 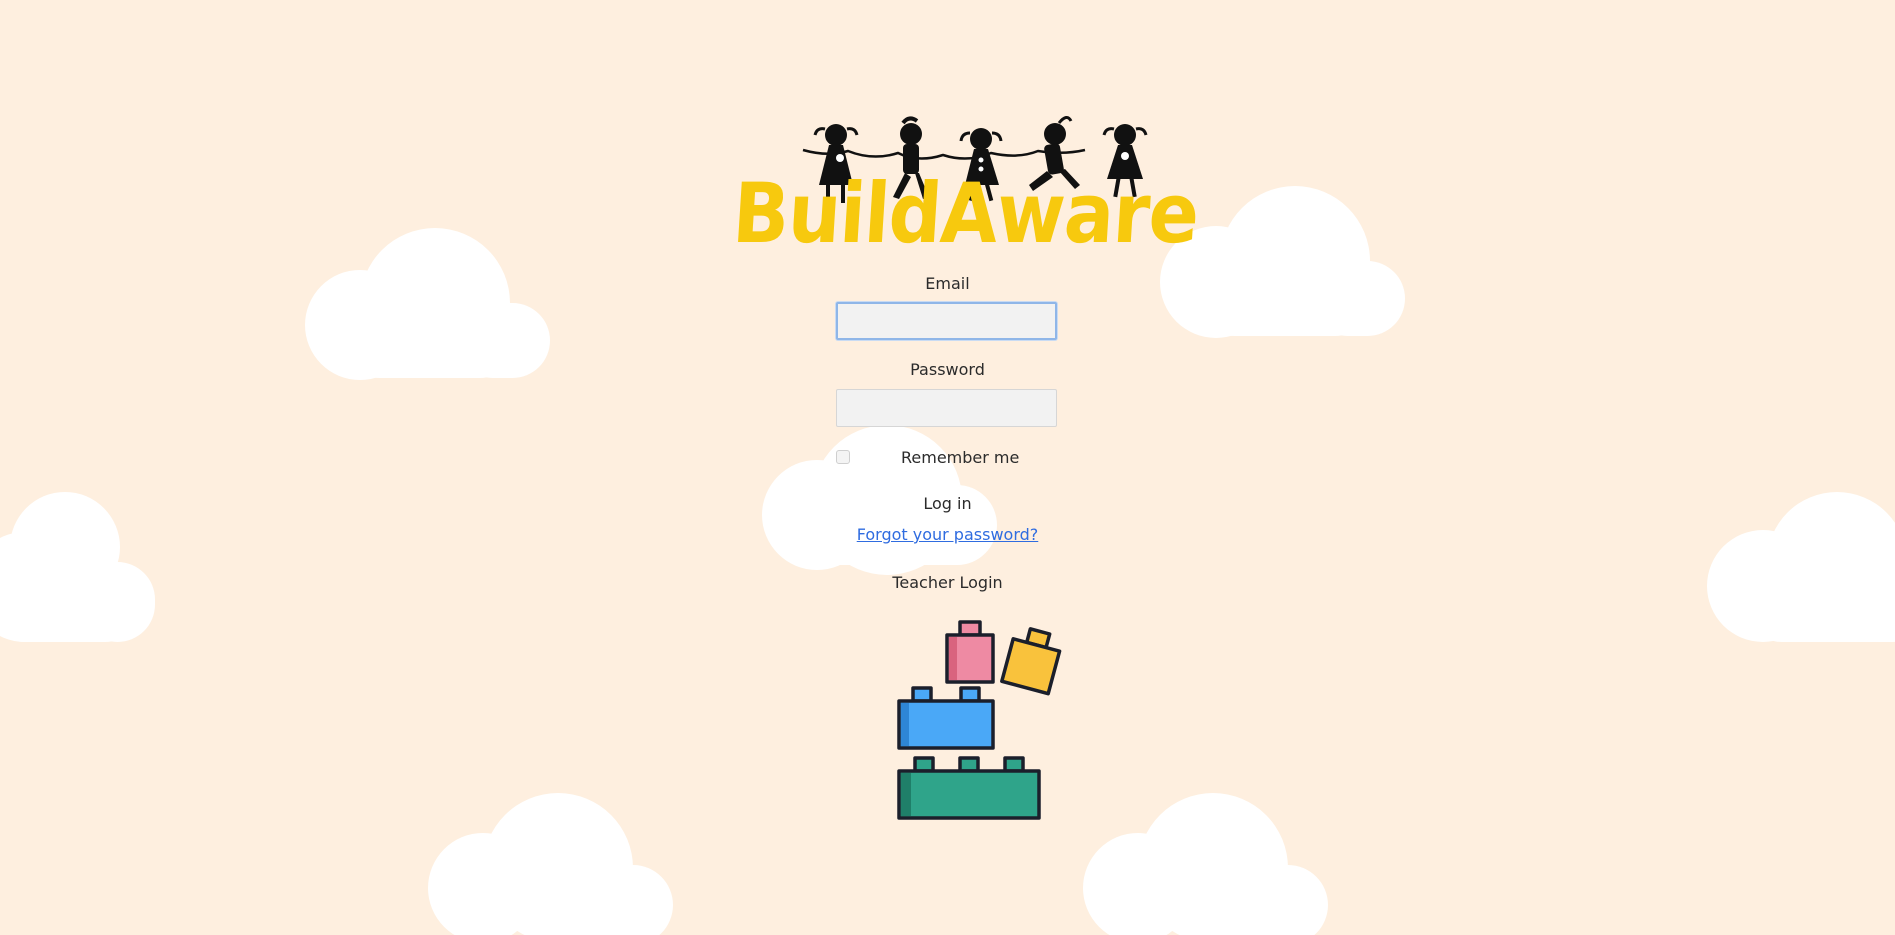 What do you see at coordinates (979, 720) in the screenshot?
I see `building-blocks-icon` at bounding box center [979, 720].